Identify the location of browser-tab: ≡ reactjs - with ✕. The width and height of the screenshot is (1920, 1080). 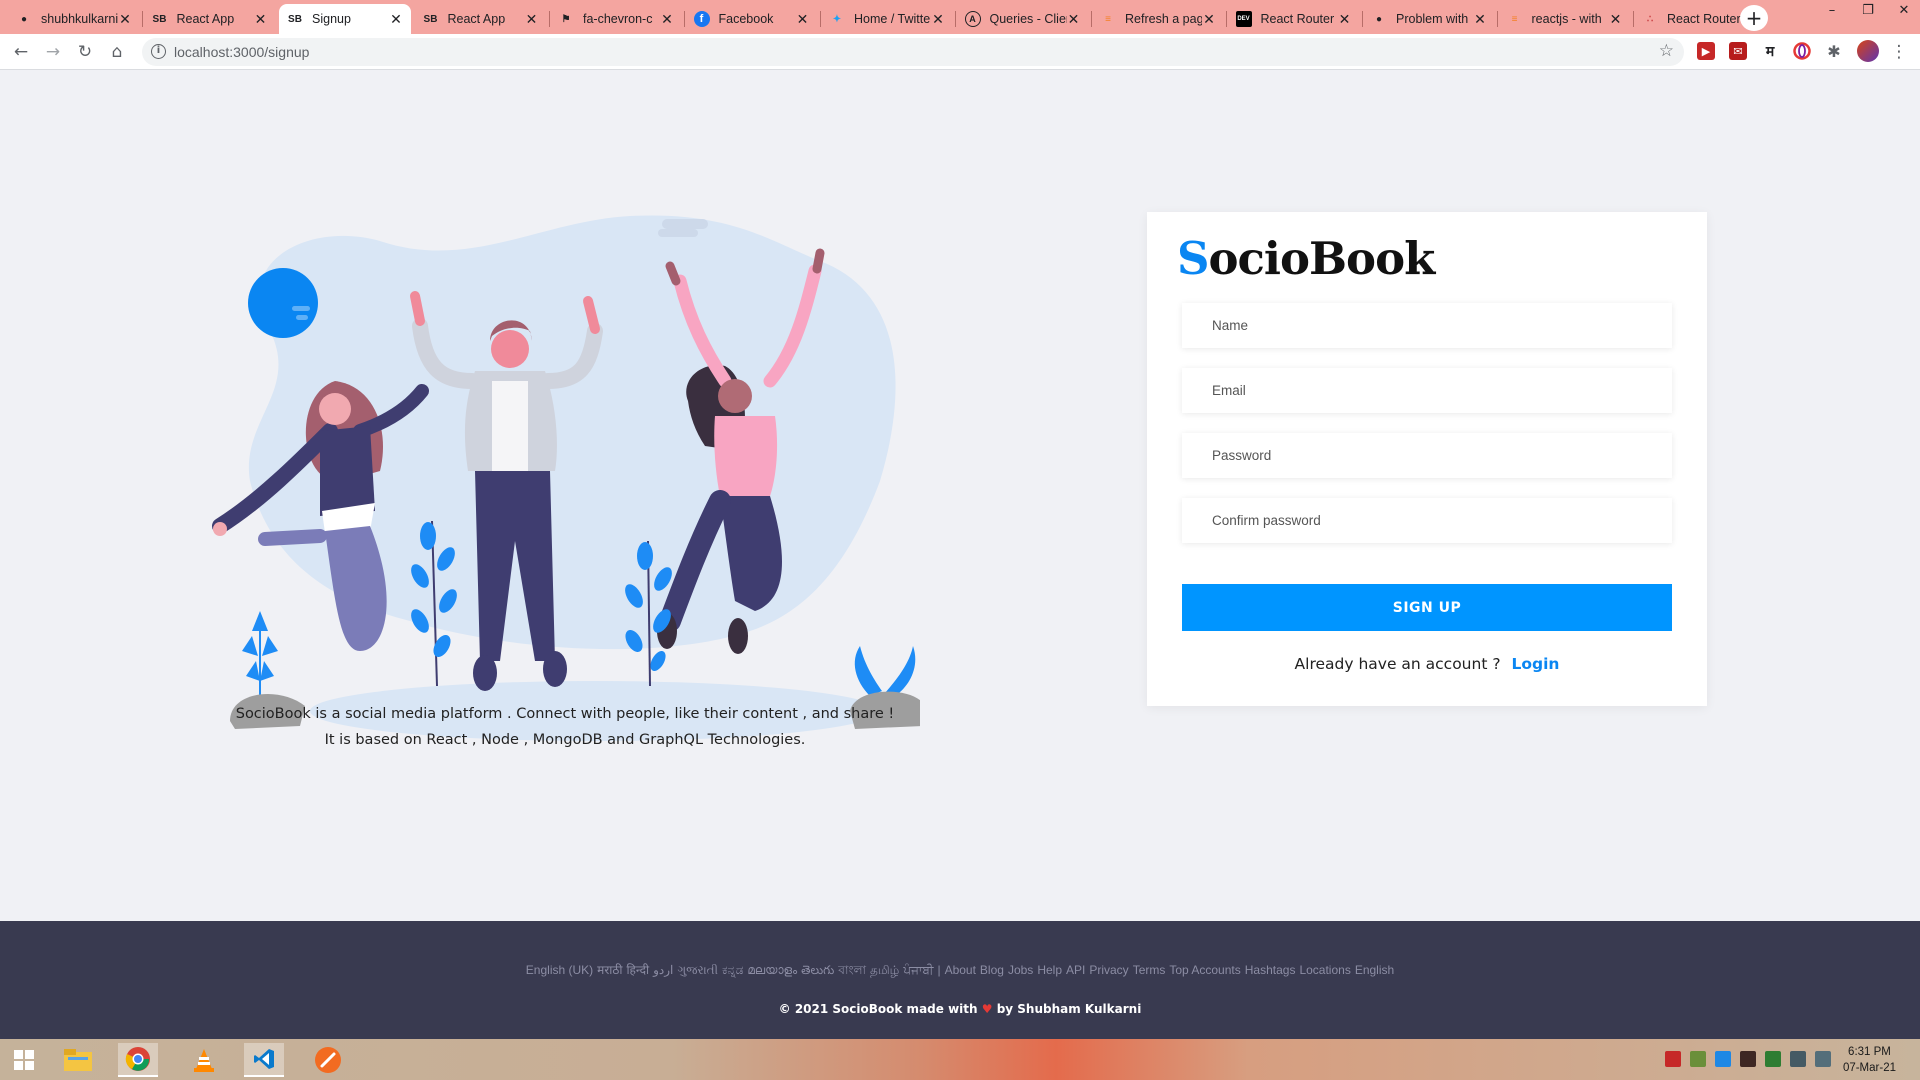
(1565, 19).